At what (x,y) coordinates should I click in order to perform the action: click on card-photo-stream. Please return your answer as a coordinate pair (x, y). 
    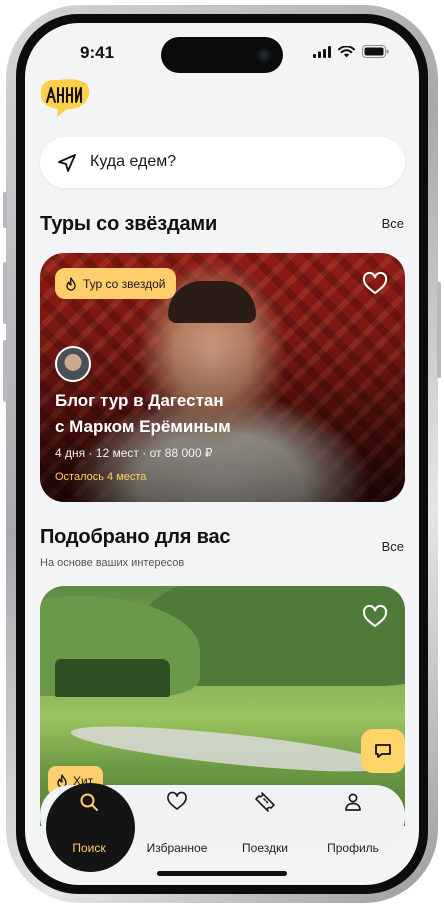
    Looking at the image, I should click on (230, 749).